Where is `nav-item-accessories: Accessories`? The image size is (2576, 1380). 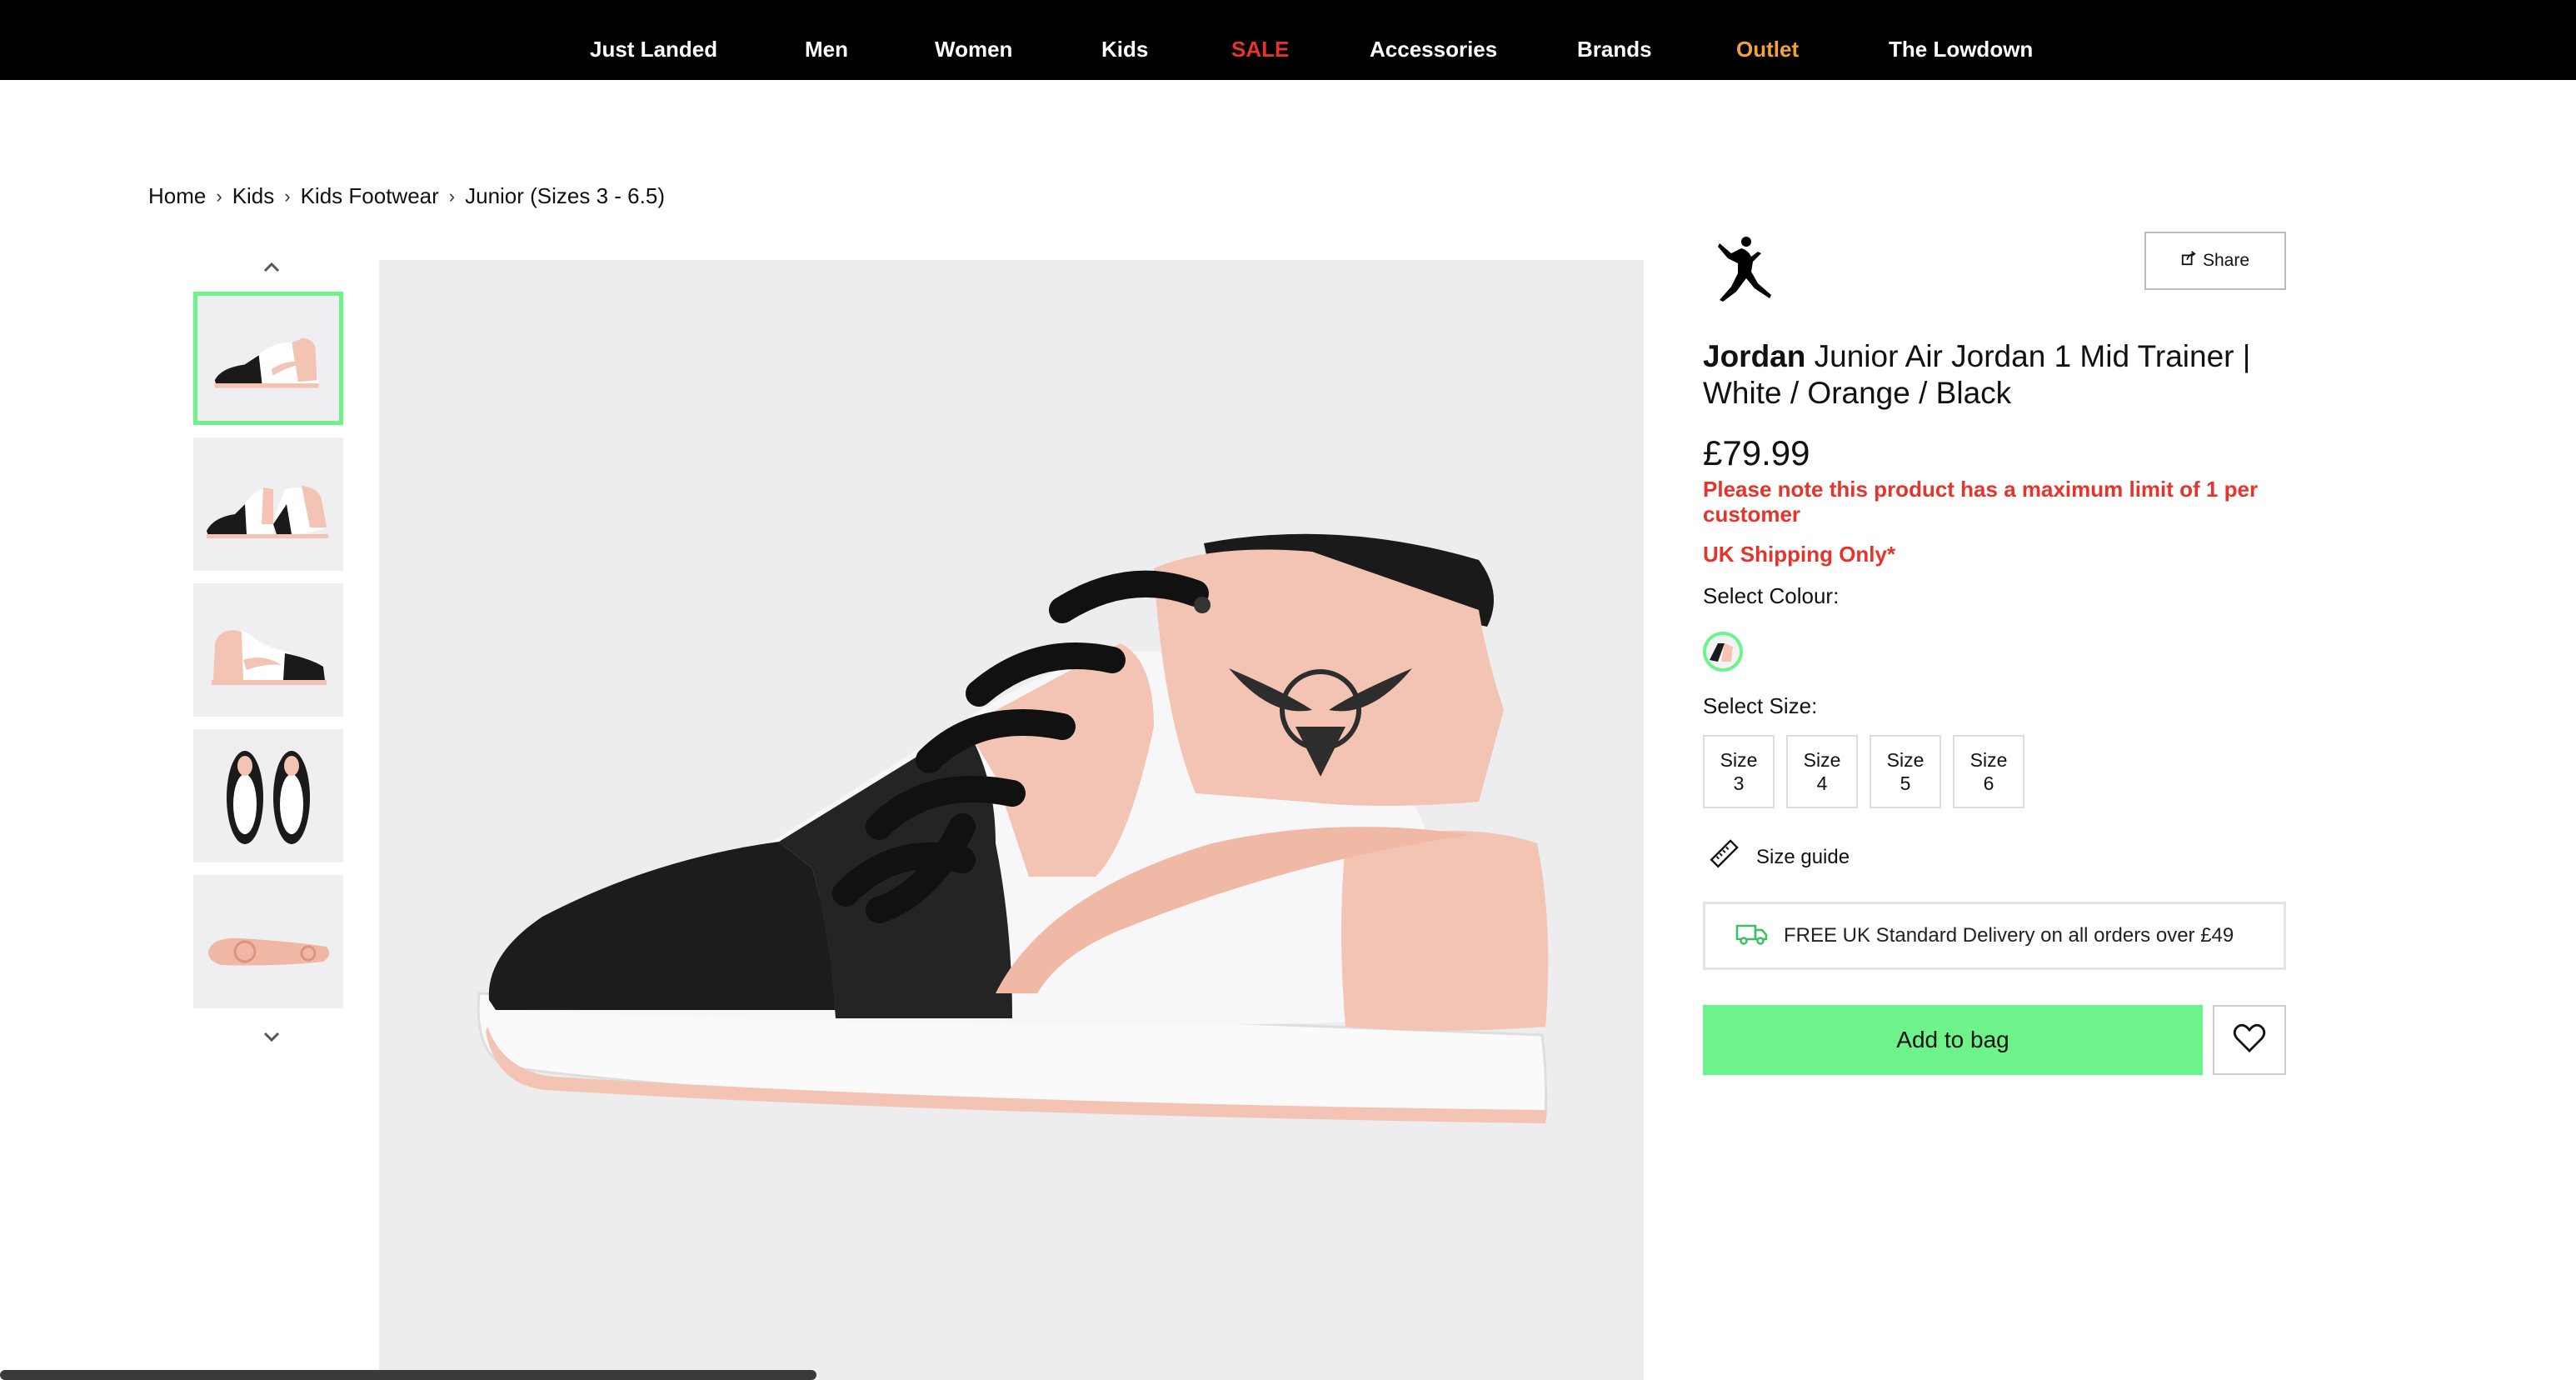
nav-item-accessories: Accessories is located at coordinates (1433, 49).